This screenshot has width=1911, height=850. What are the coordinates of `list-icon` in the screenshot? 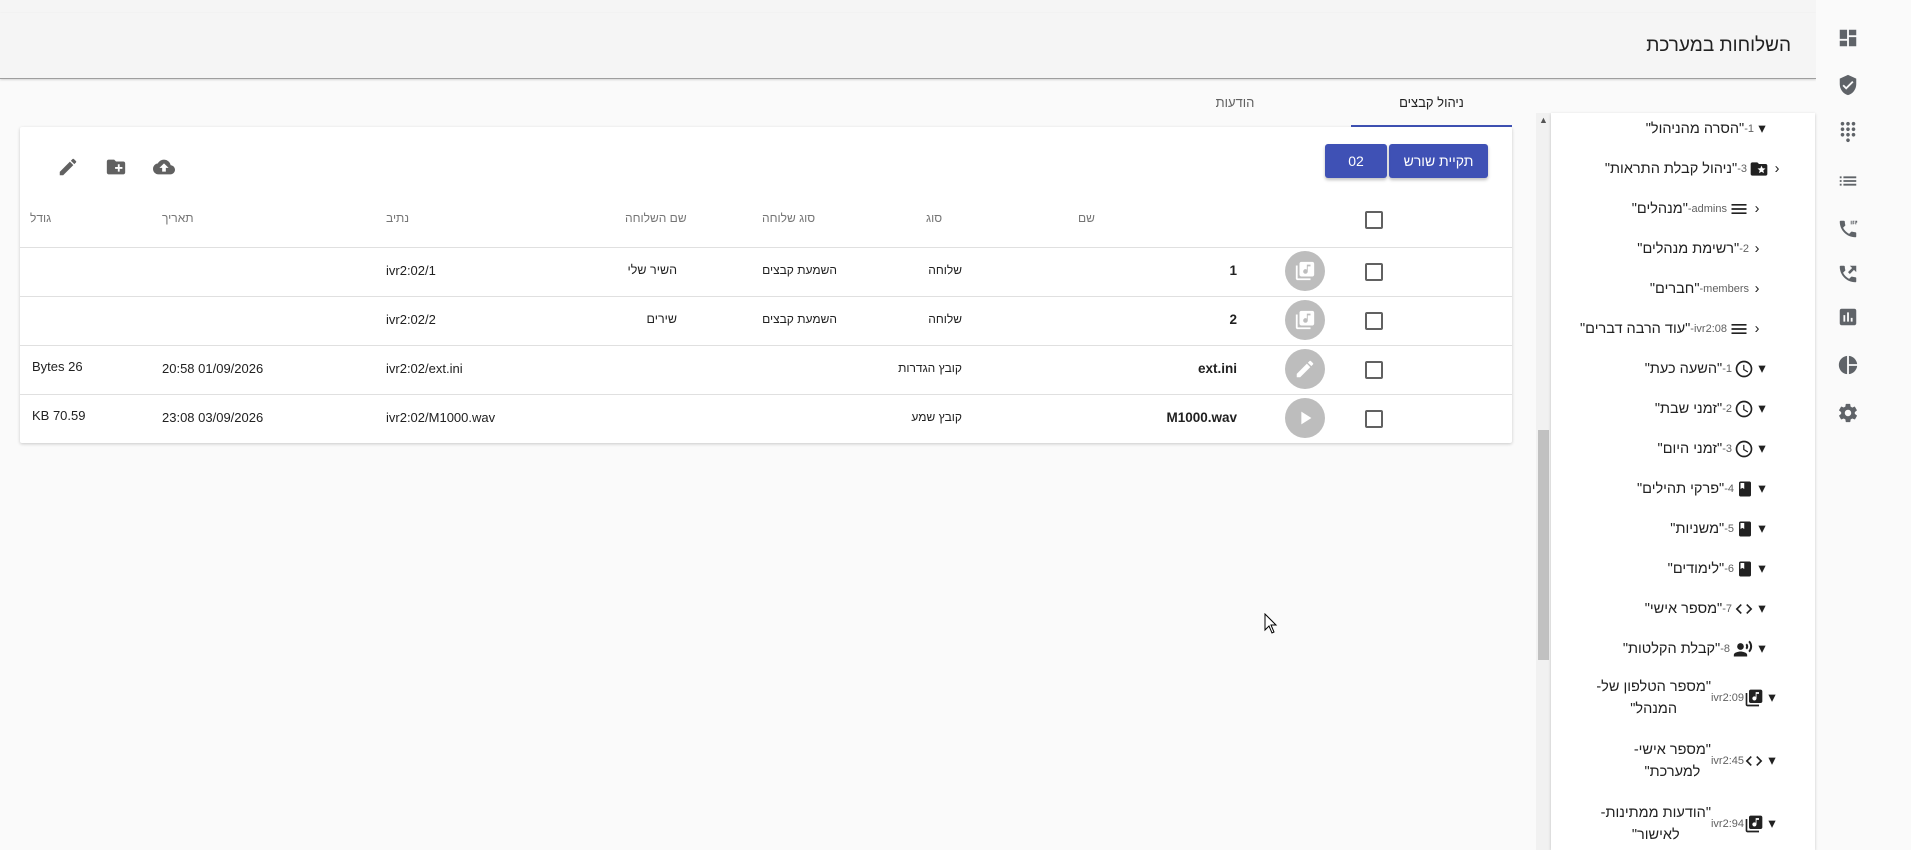 It's located at (1848, 181).